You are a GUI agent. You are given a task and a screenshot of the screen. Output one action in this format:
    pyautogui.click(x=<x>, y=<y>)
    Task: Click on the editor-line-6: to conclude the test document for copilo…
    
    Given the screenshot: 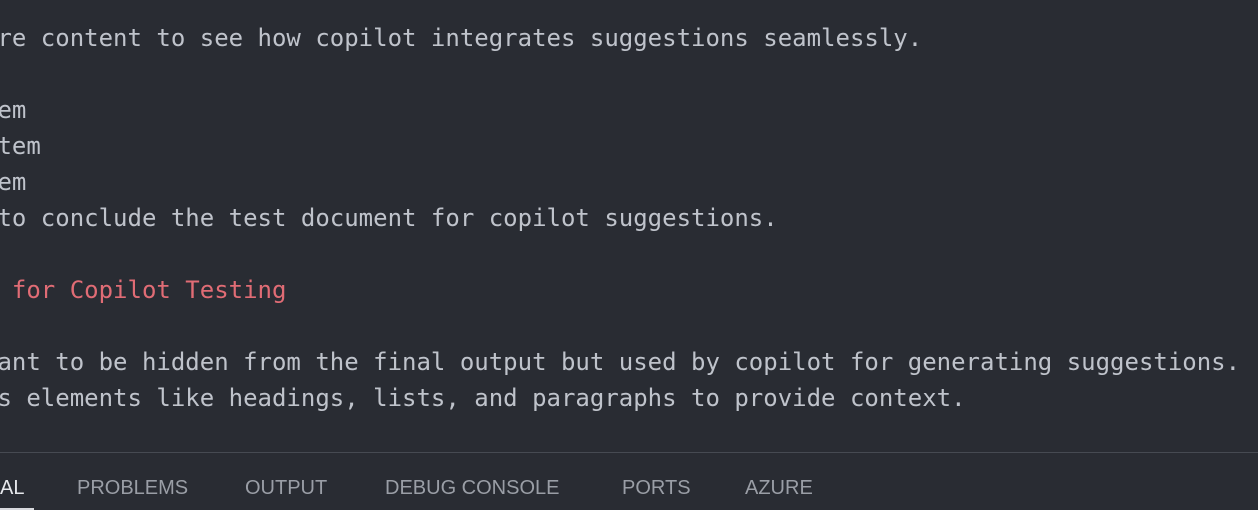 What is the action you would take?
    pyautogui.click(x=389, y=218)
    